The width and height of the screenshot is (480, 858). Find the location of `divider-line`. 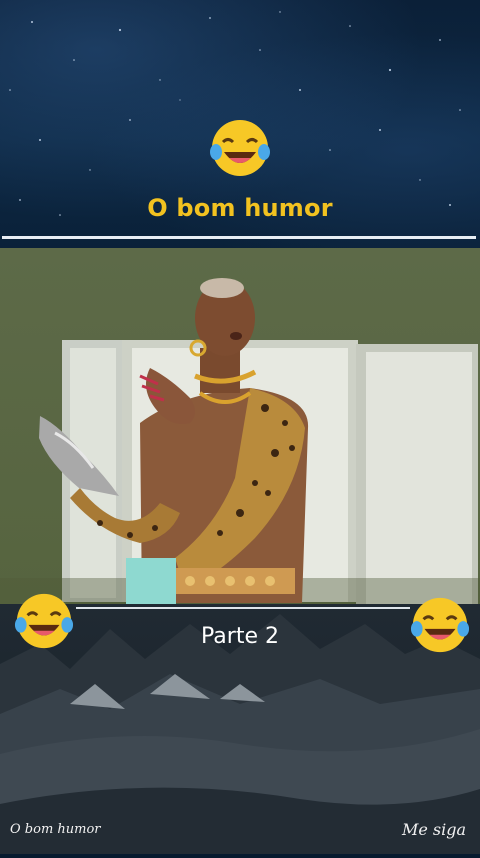

divider-line is located at coordinates (239, 237).